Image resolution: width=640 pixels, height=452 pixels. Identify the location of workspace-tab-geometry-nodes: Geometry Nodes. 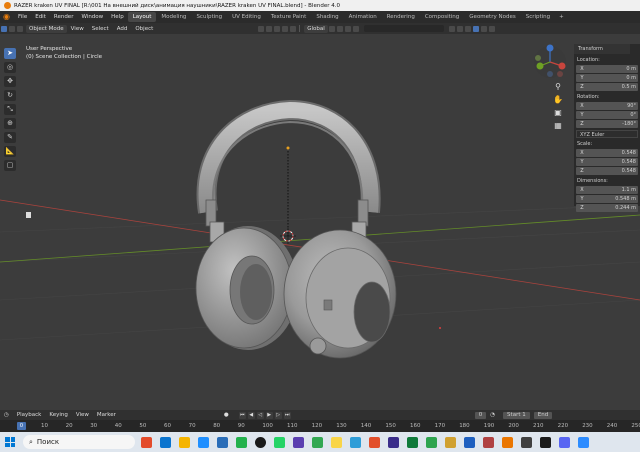
(492, 17).